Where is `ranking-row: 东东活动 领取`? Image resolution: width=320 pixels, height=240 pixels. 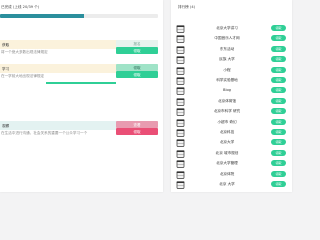
ranking-row: 东东活动 领取 is located at coordinates (231, 50).